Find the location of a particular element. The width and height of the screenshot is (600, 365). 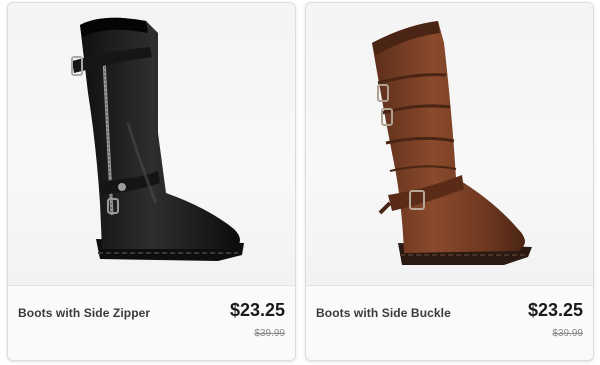

product-name: Boots with Side Zipper is located at coordinates (84, 313).